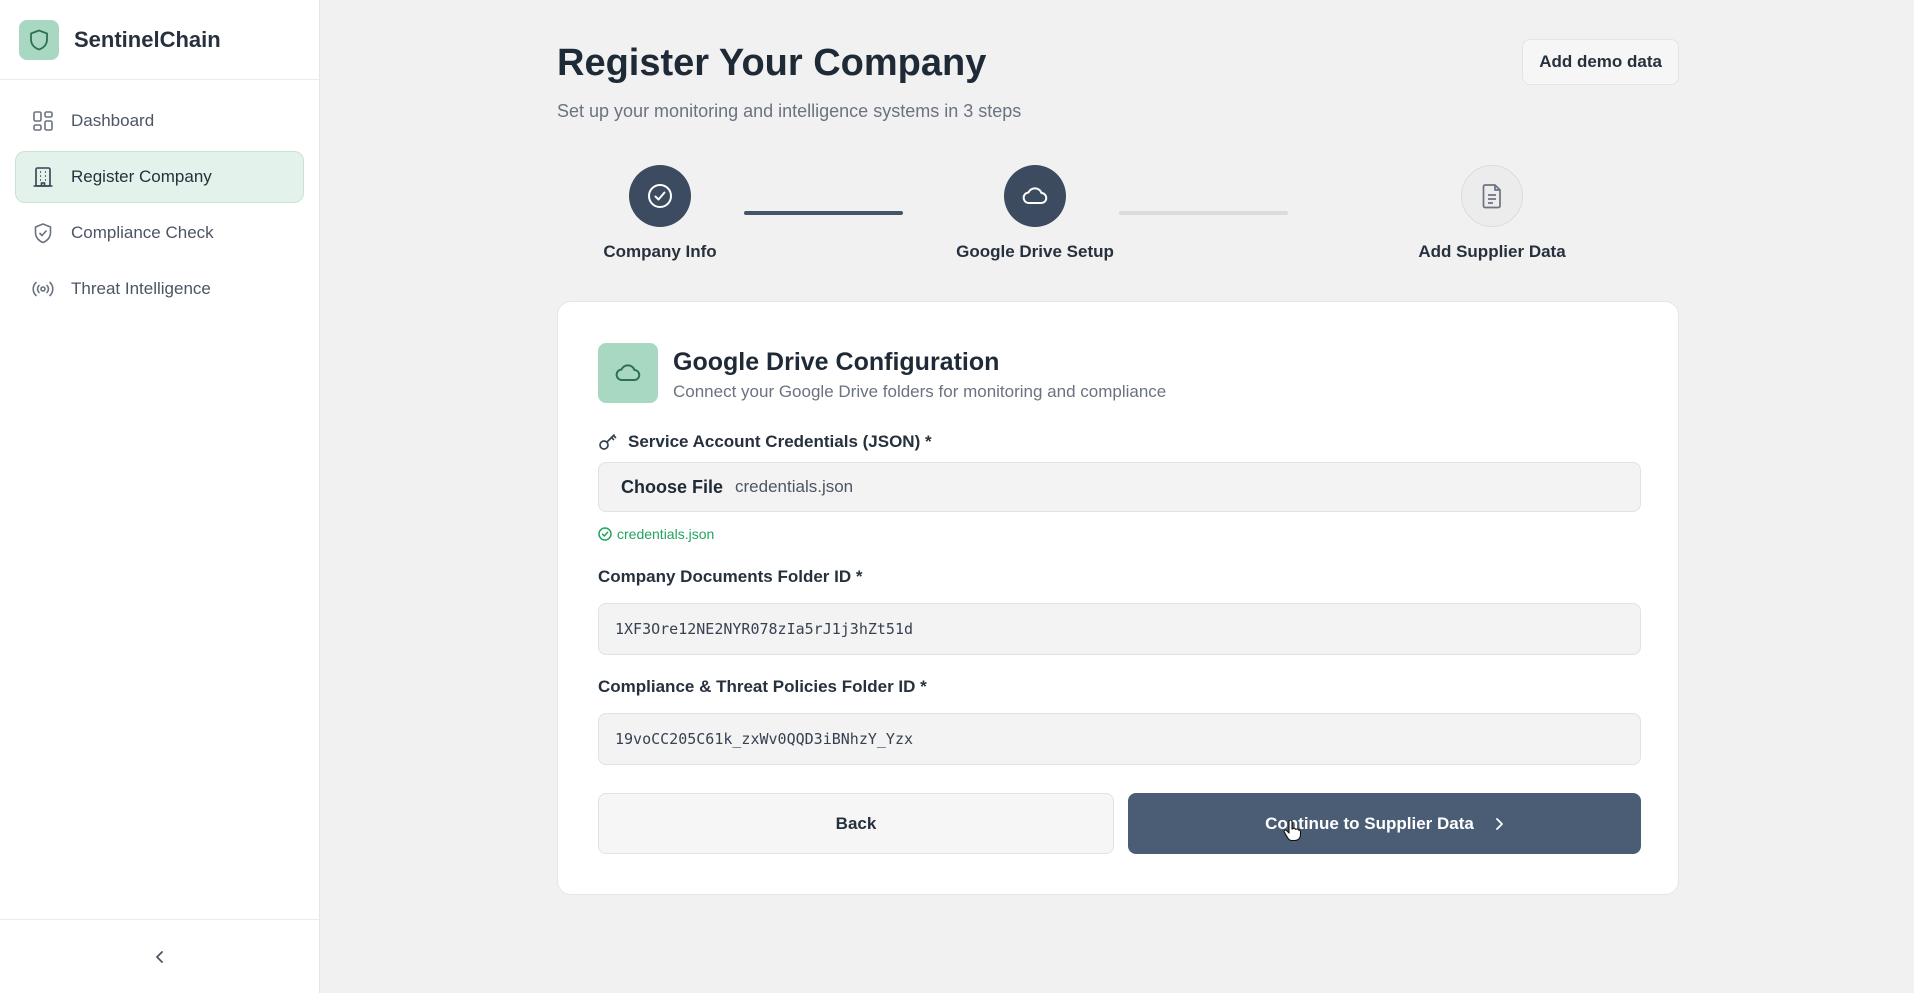  What do you see at coordinates (1369, 823) in the screenshot?
I see `continue-button-label: Continue to Supplier Data` at bounding box center [1369, 823].